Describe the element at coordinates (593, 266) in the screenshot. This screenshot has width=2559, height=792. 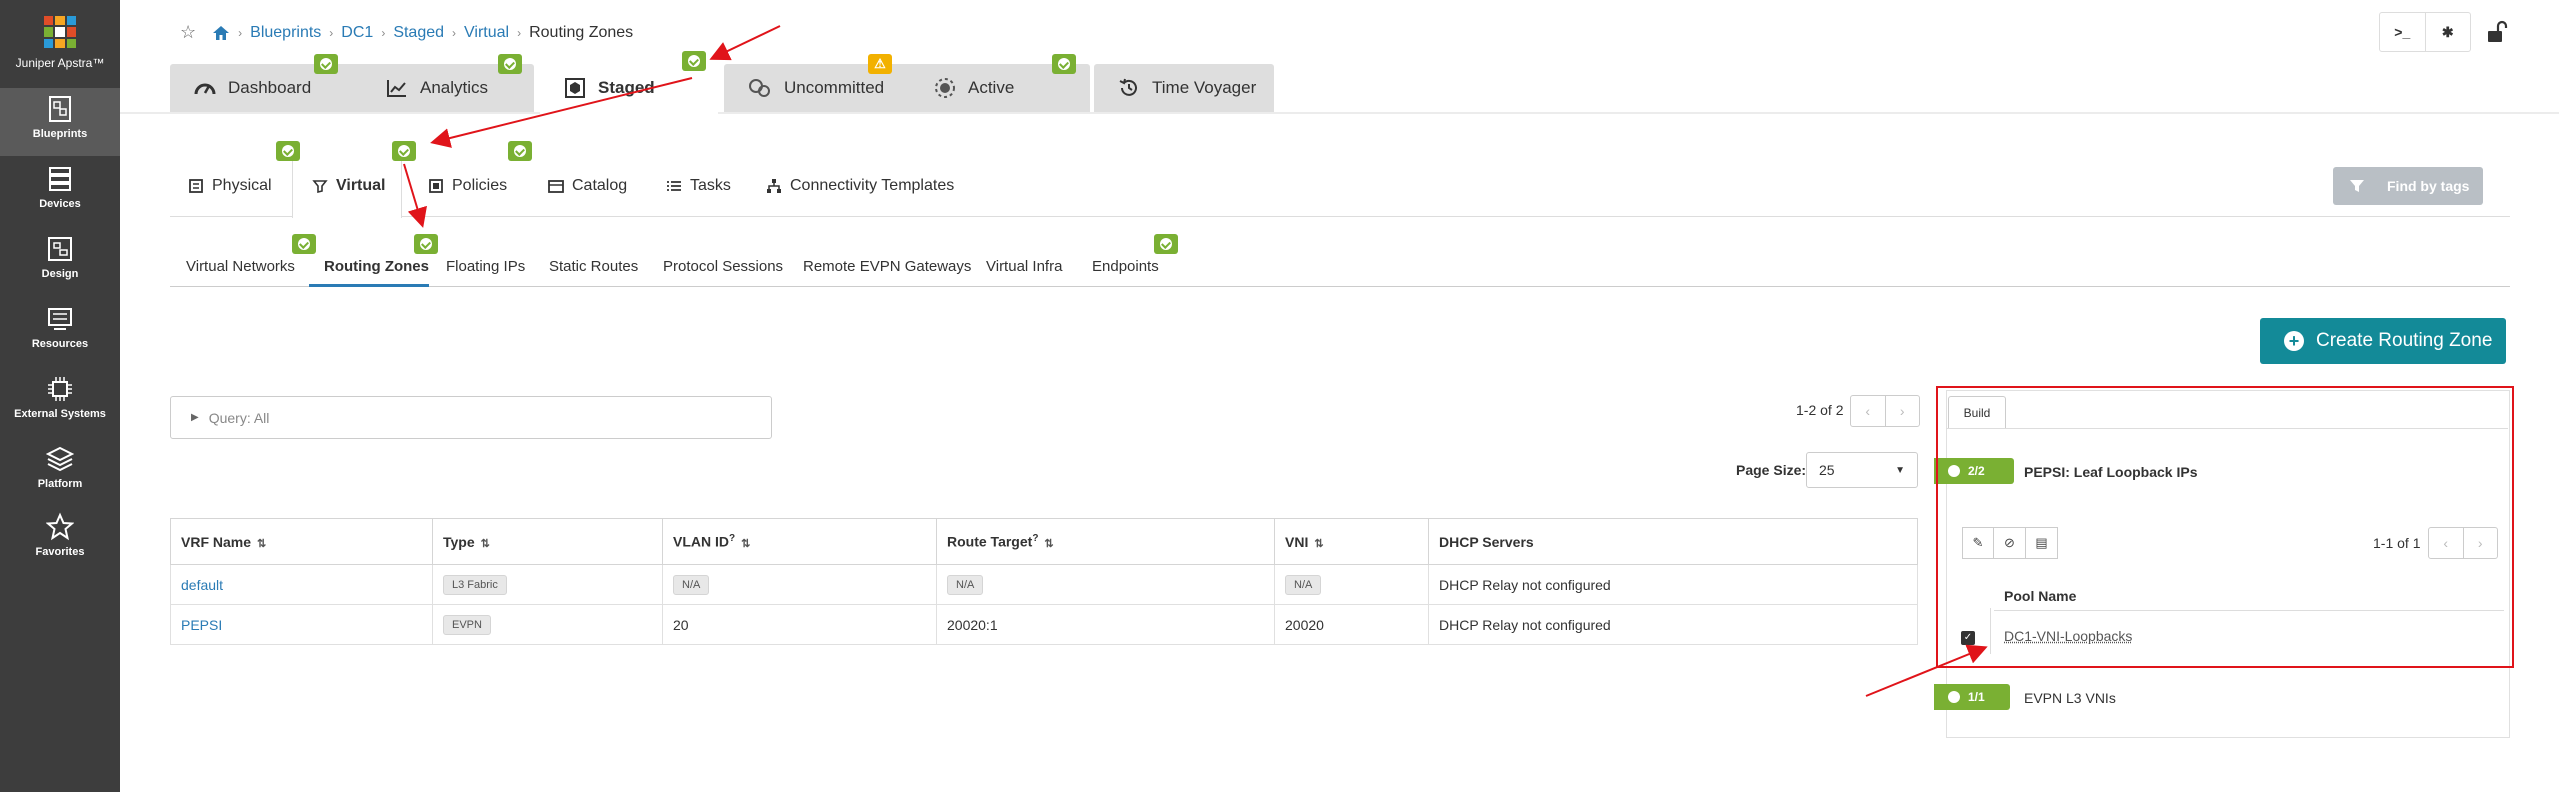
I see `tab-static-routes: Static Routes` at that location.